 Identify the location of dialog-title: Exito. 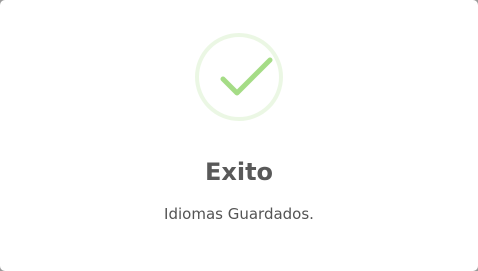
(239, 172).